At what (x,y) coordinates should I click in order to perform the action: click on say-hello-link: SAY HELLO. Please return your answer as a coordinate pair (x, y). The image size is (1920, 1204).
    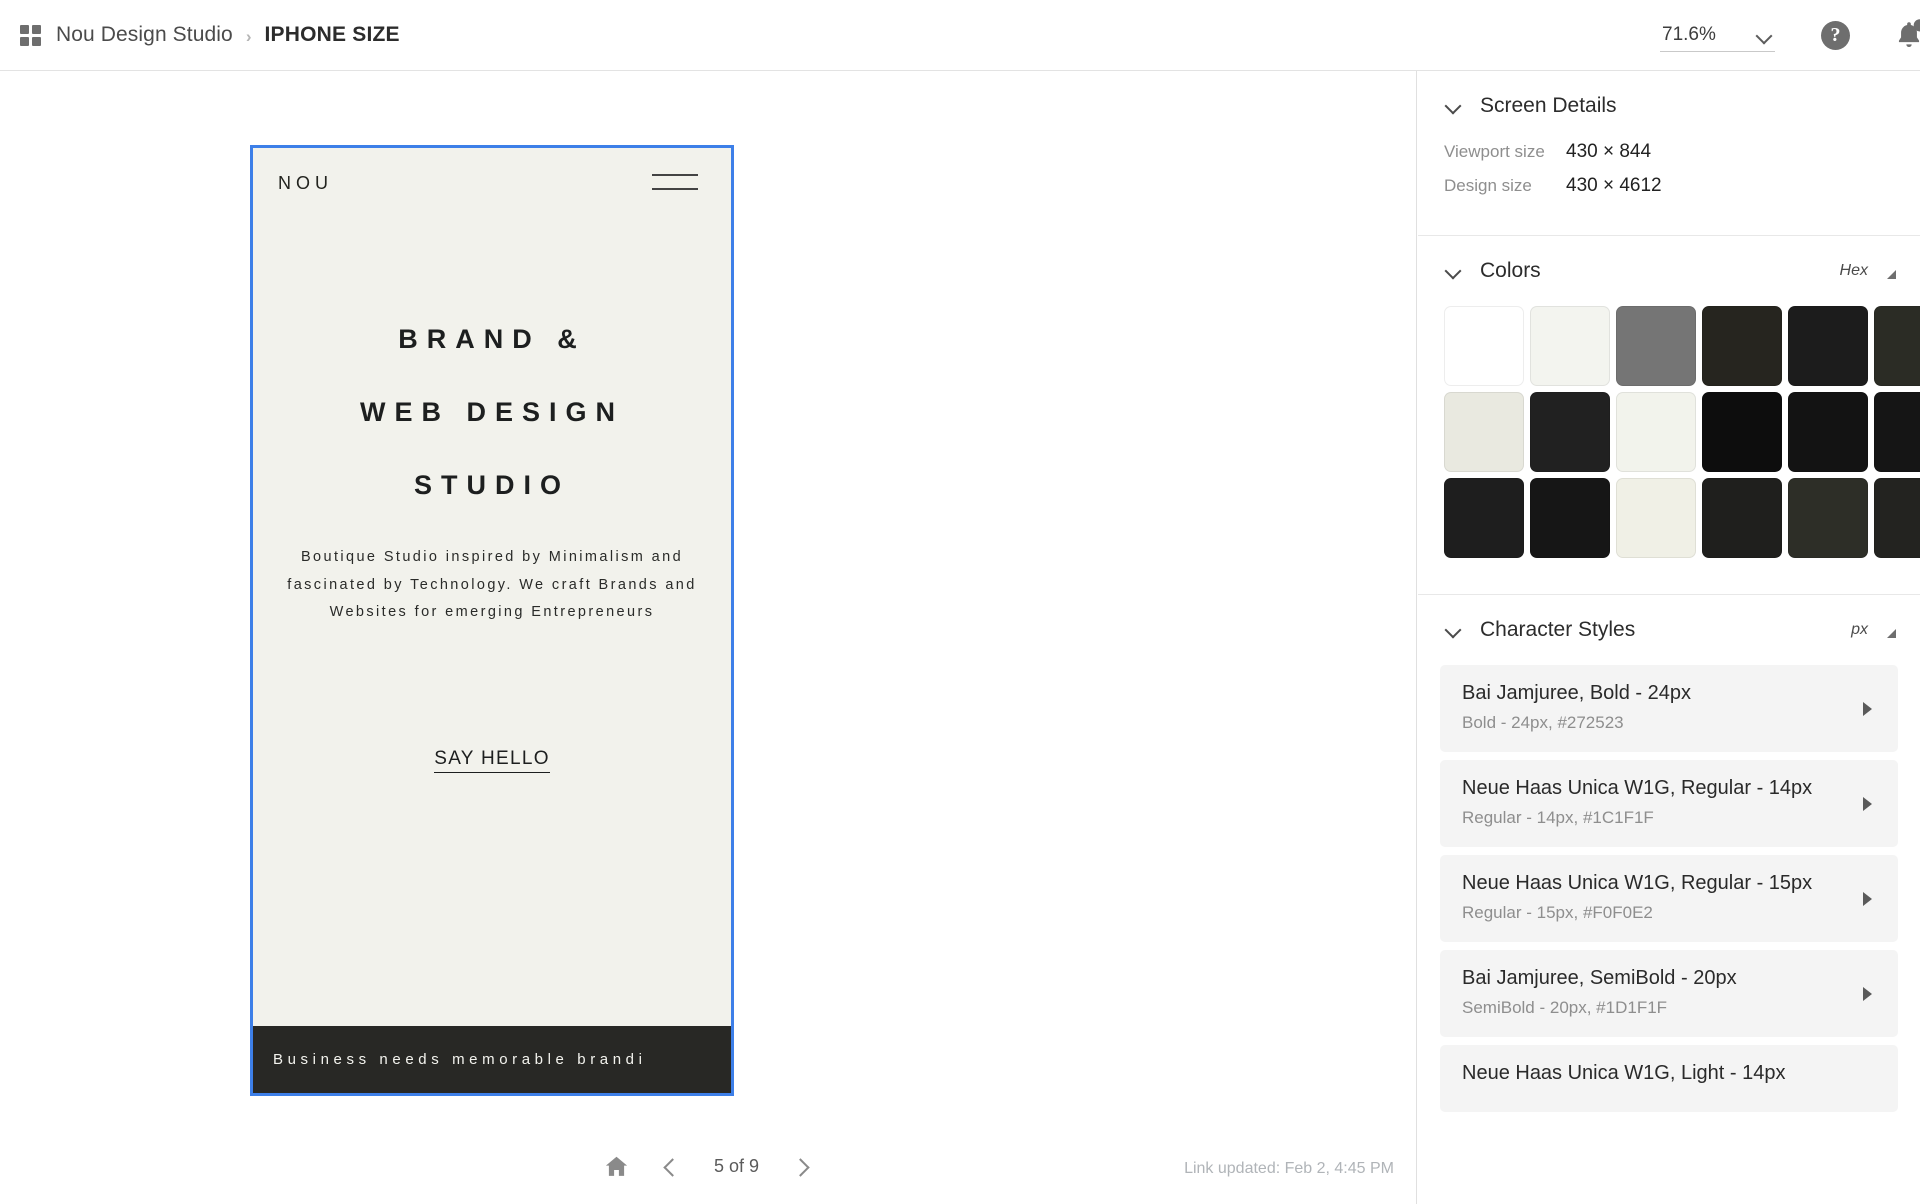
    Looking at the image, I should click on (492, 760).